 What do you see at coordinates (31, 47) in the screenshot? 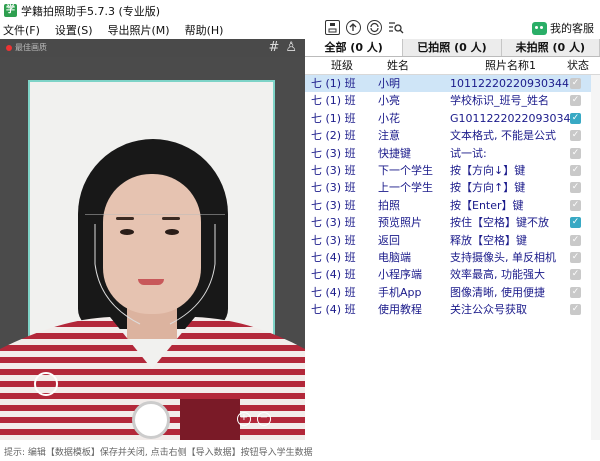
I see `quality-hint: 最佳画质` at bounding box center [31, 47].